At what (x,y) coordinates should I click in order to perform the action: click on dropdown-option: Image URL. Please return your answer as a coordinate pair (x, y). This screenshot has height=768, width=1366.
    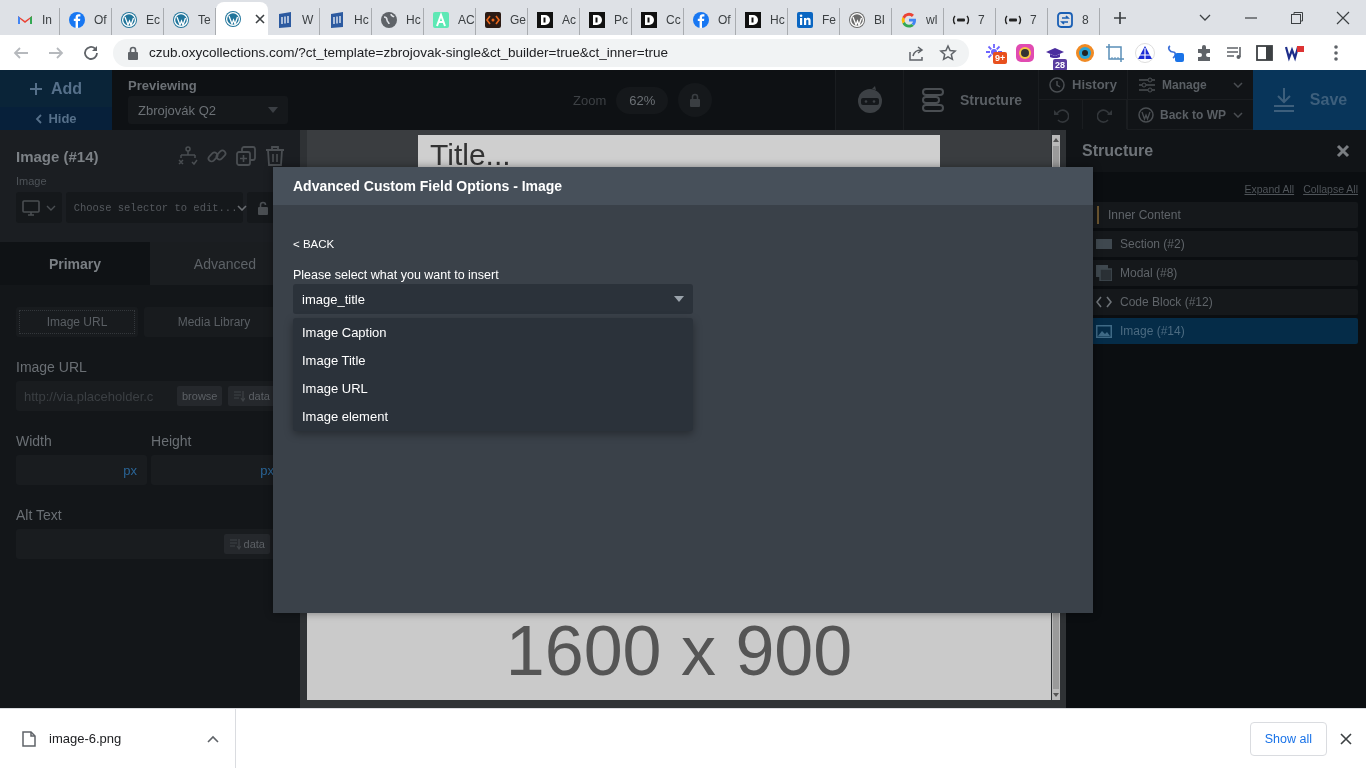
    Looking at the image, I should click on (493, 388).